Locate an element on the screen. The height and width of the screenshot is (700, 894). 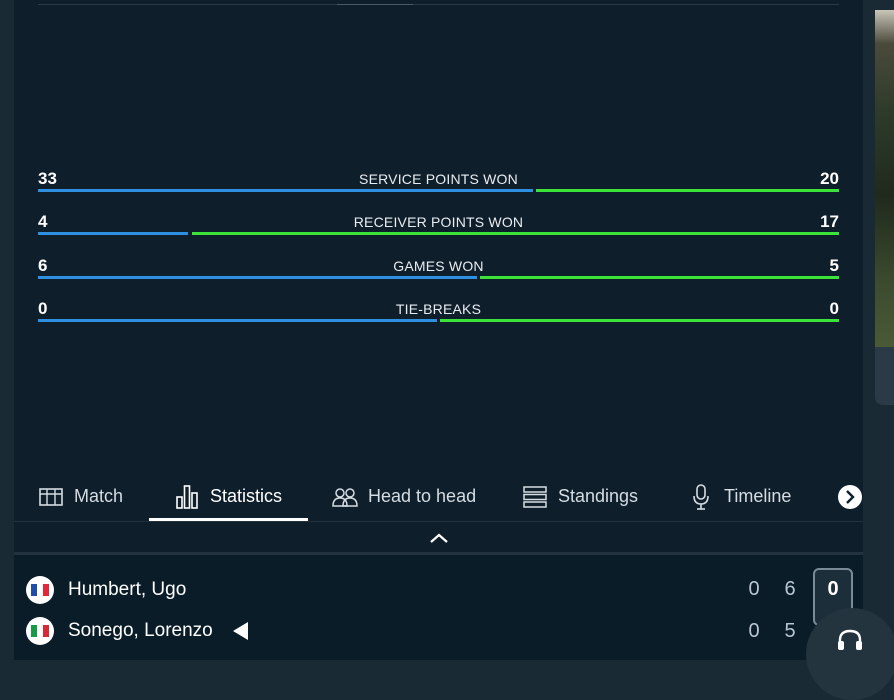
italy-flag-icon is located at coordinates (40, 631).